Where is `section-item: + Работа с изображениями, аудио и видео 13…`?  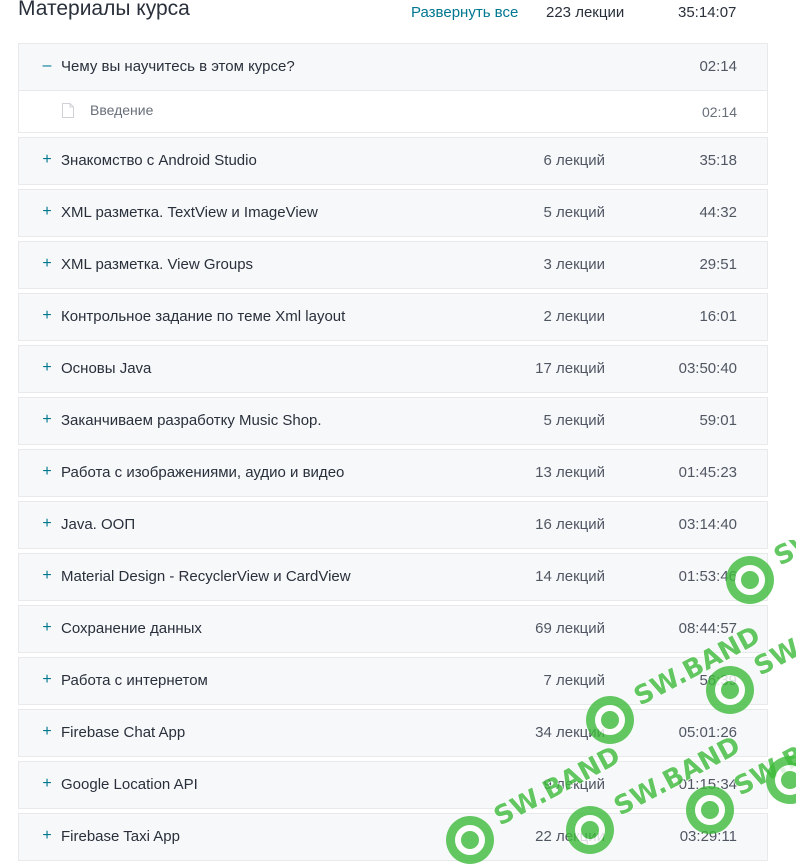
section-item: + Работа с изображениями, аудио и видео 13… is located at coordinates (393, 473).